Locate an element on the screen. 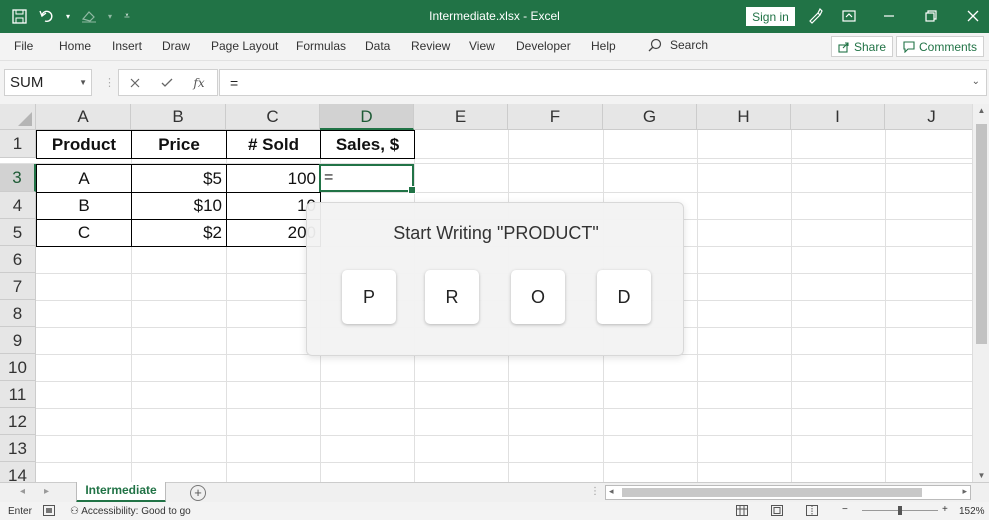 This screenshot has height=520, width=989. share-button: Share is located at coordinates (862, 46).